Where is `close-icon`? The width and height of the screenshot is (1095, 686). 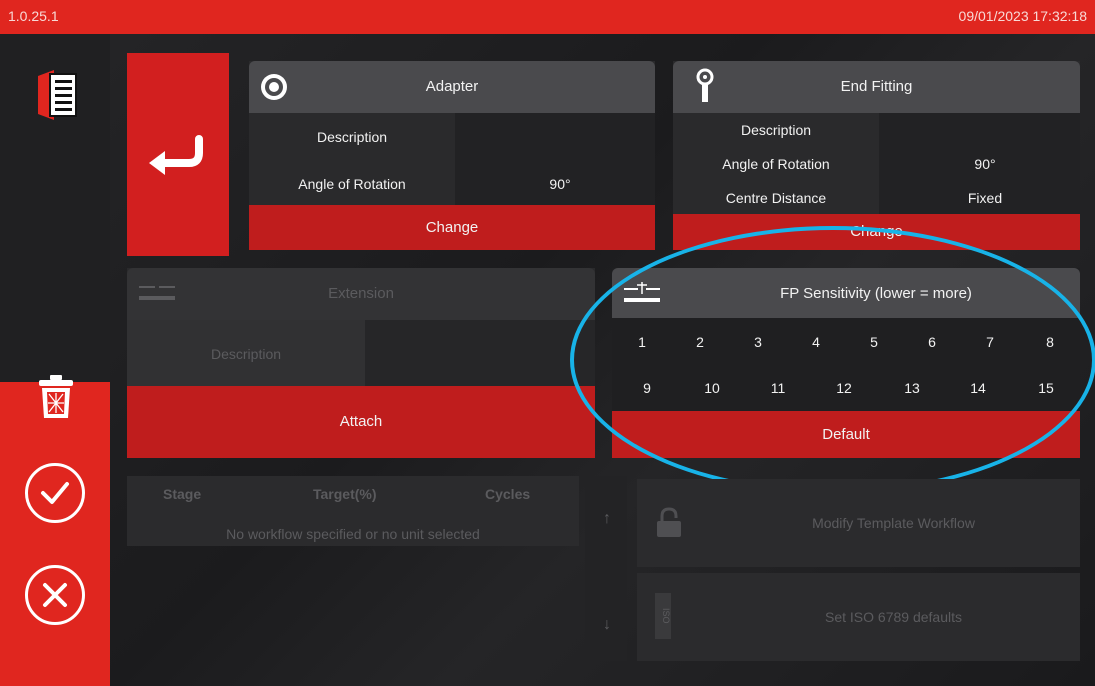 close-icon is located at coordinates (55, 595).